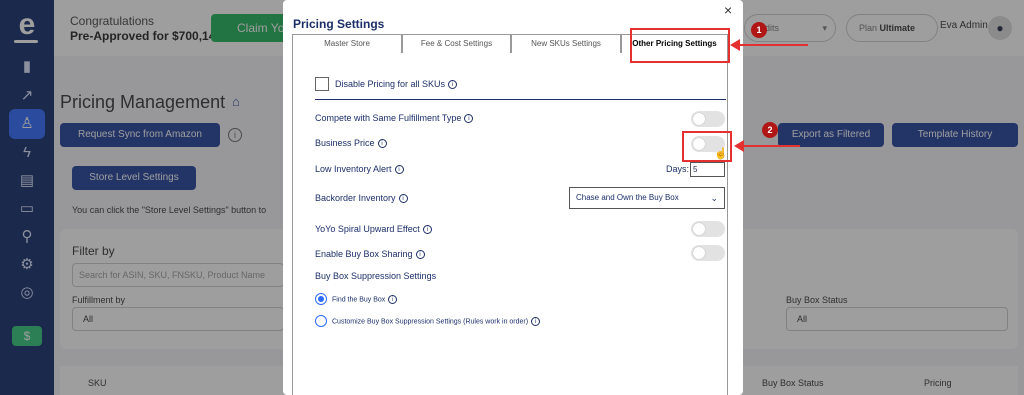  What do you see at coordinates (359, 300) in the screenshot?
I see `find-buybox-text: Find the Buy Box` at bounding box center [359, 300].